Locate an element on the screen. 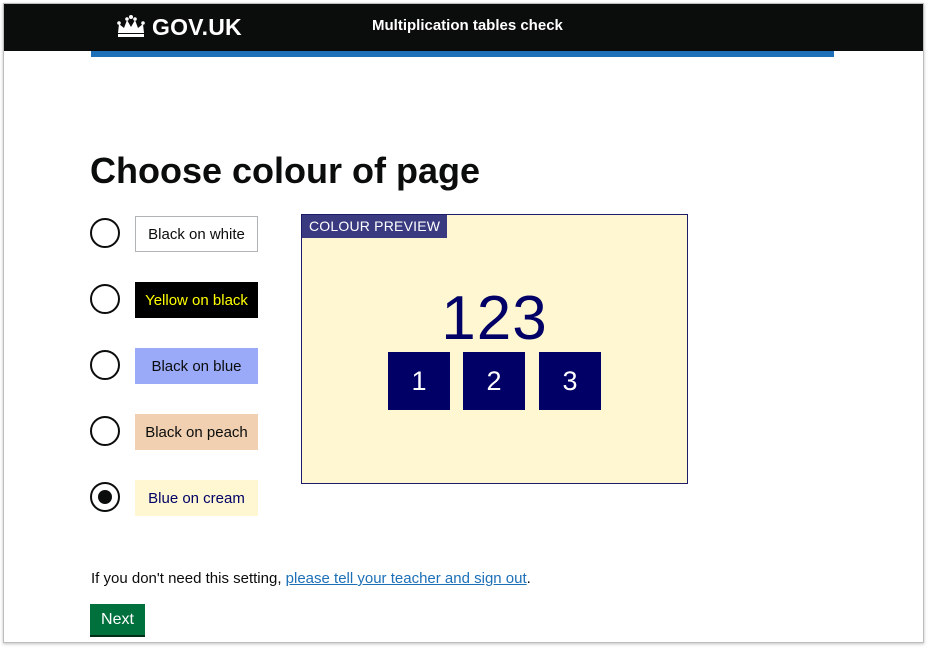 The image size is (928, 649). preview-key-3: 3 is located at coordinates (570, 381).